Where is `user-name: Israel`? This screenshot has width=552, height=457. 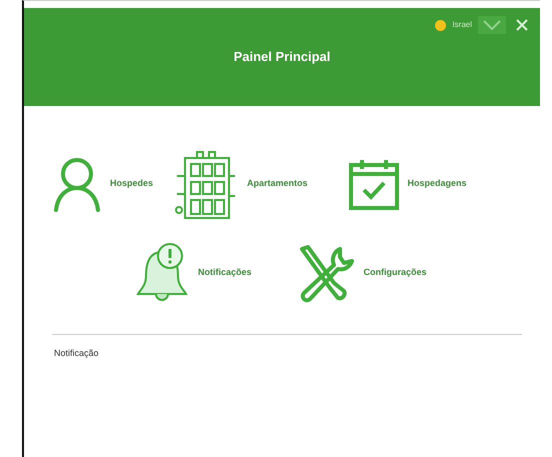
user-name: Israel is located at coordinates (462, 25).